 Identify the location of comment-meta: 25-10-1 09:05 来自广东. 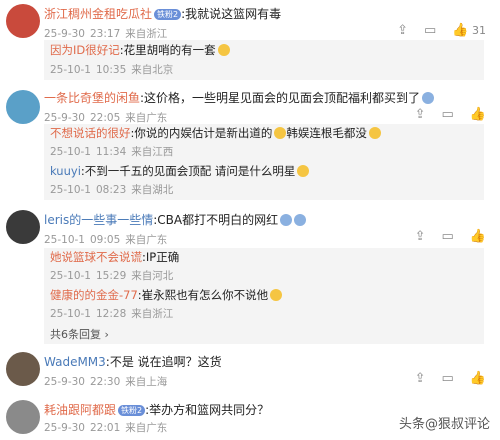
(106, 240).